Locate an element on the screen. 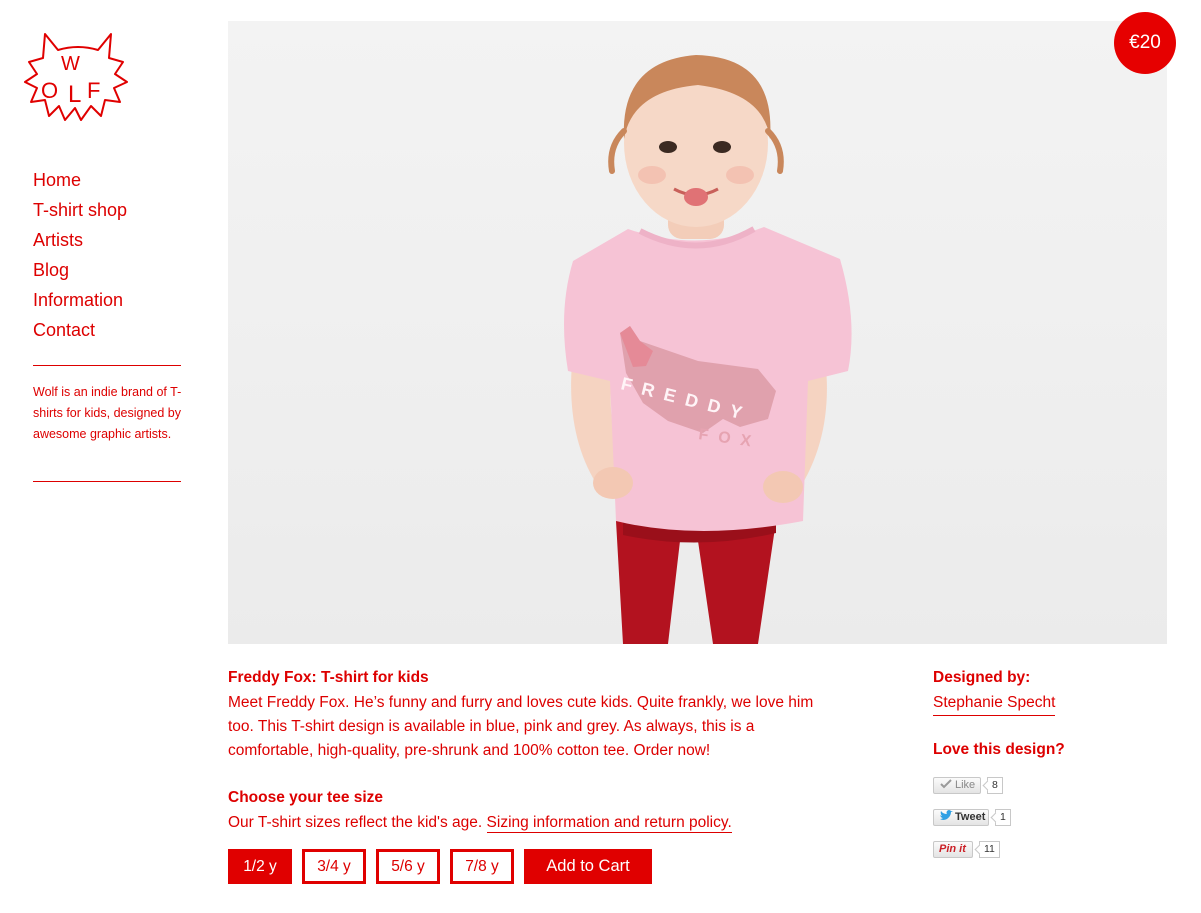 This screenshot has height=913, width=1201. price-badge: €20 is located at coordinates (1145, 43).